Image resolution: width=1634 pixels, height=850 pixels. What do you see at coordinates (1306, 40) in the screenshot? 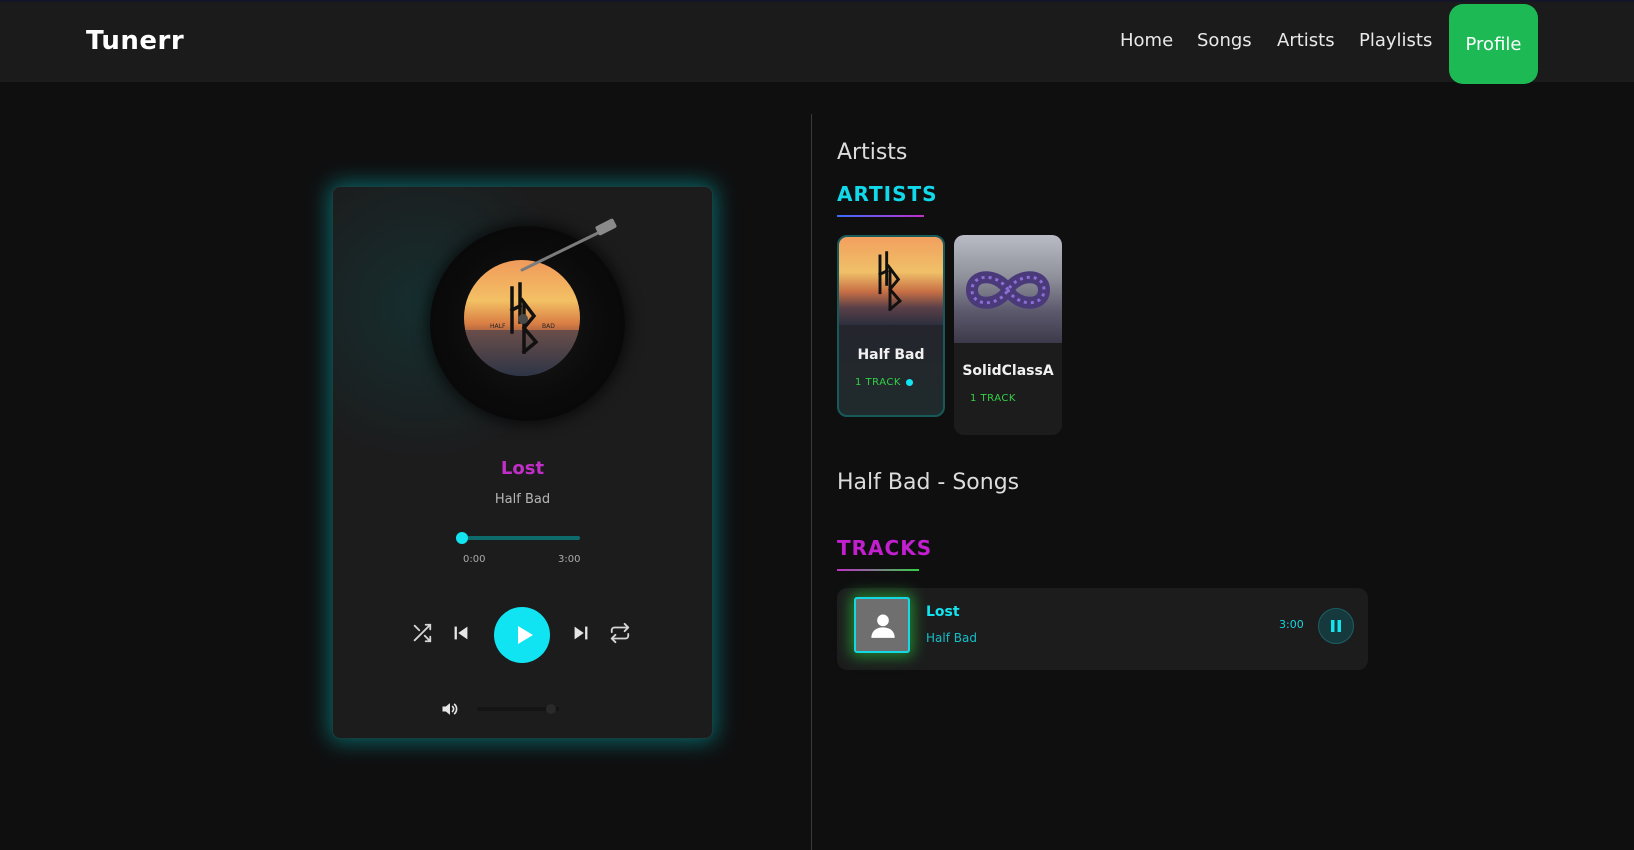
I see `nav-artists: Artists` at bounding box center [1306, 40].